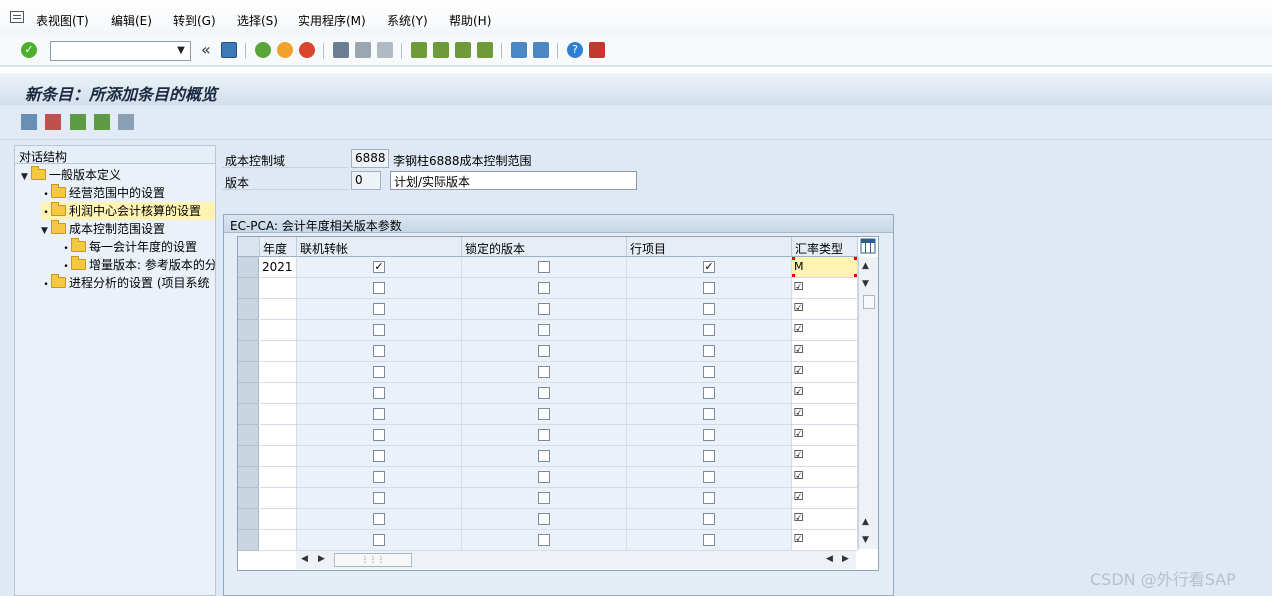  What do you see at coordinates (78, 122) in the screenshot?
I see `previous-entry-icon` at bounding box center [78, 122].